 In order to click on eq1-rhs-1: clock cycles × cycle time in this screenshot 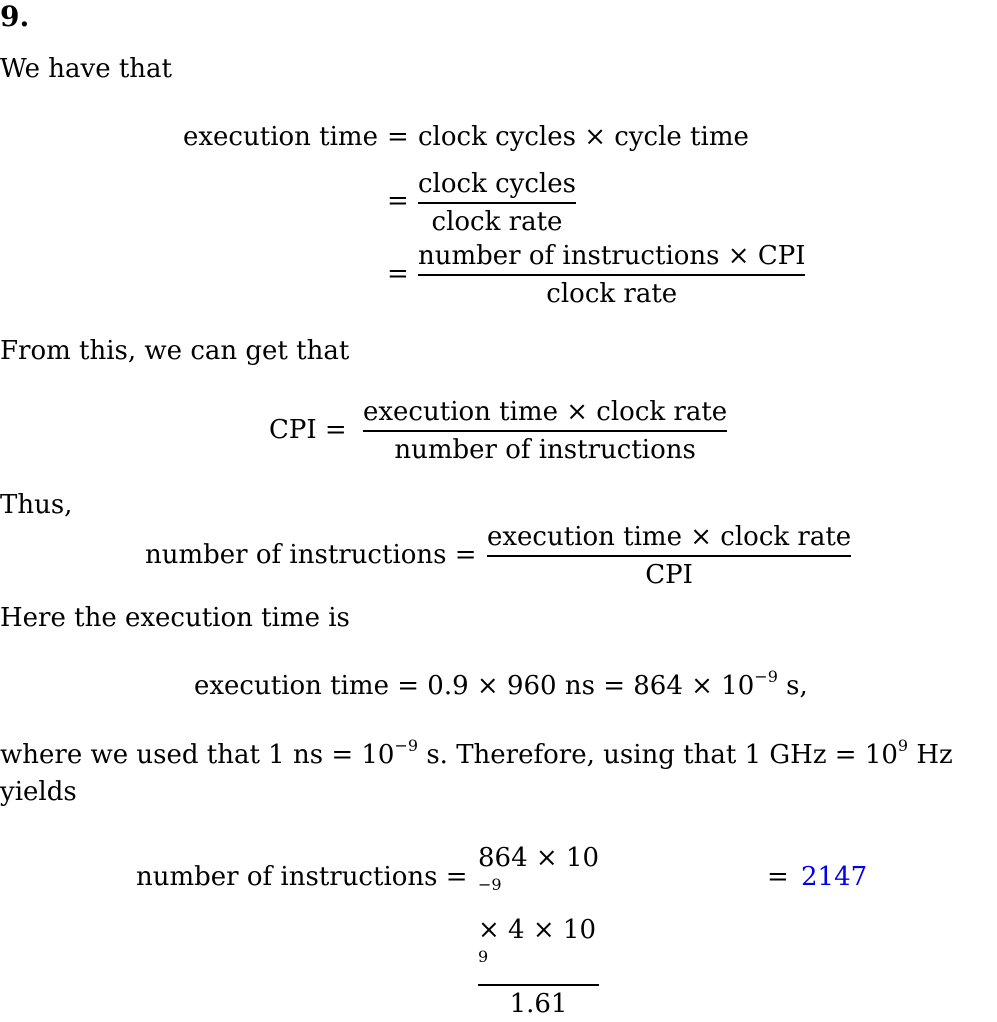, I will do `click(583, 137)`.